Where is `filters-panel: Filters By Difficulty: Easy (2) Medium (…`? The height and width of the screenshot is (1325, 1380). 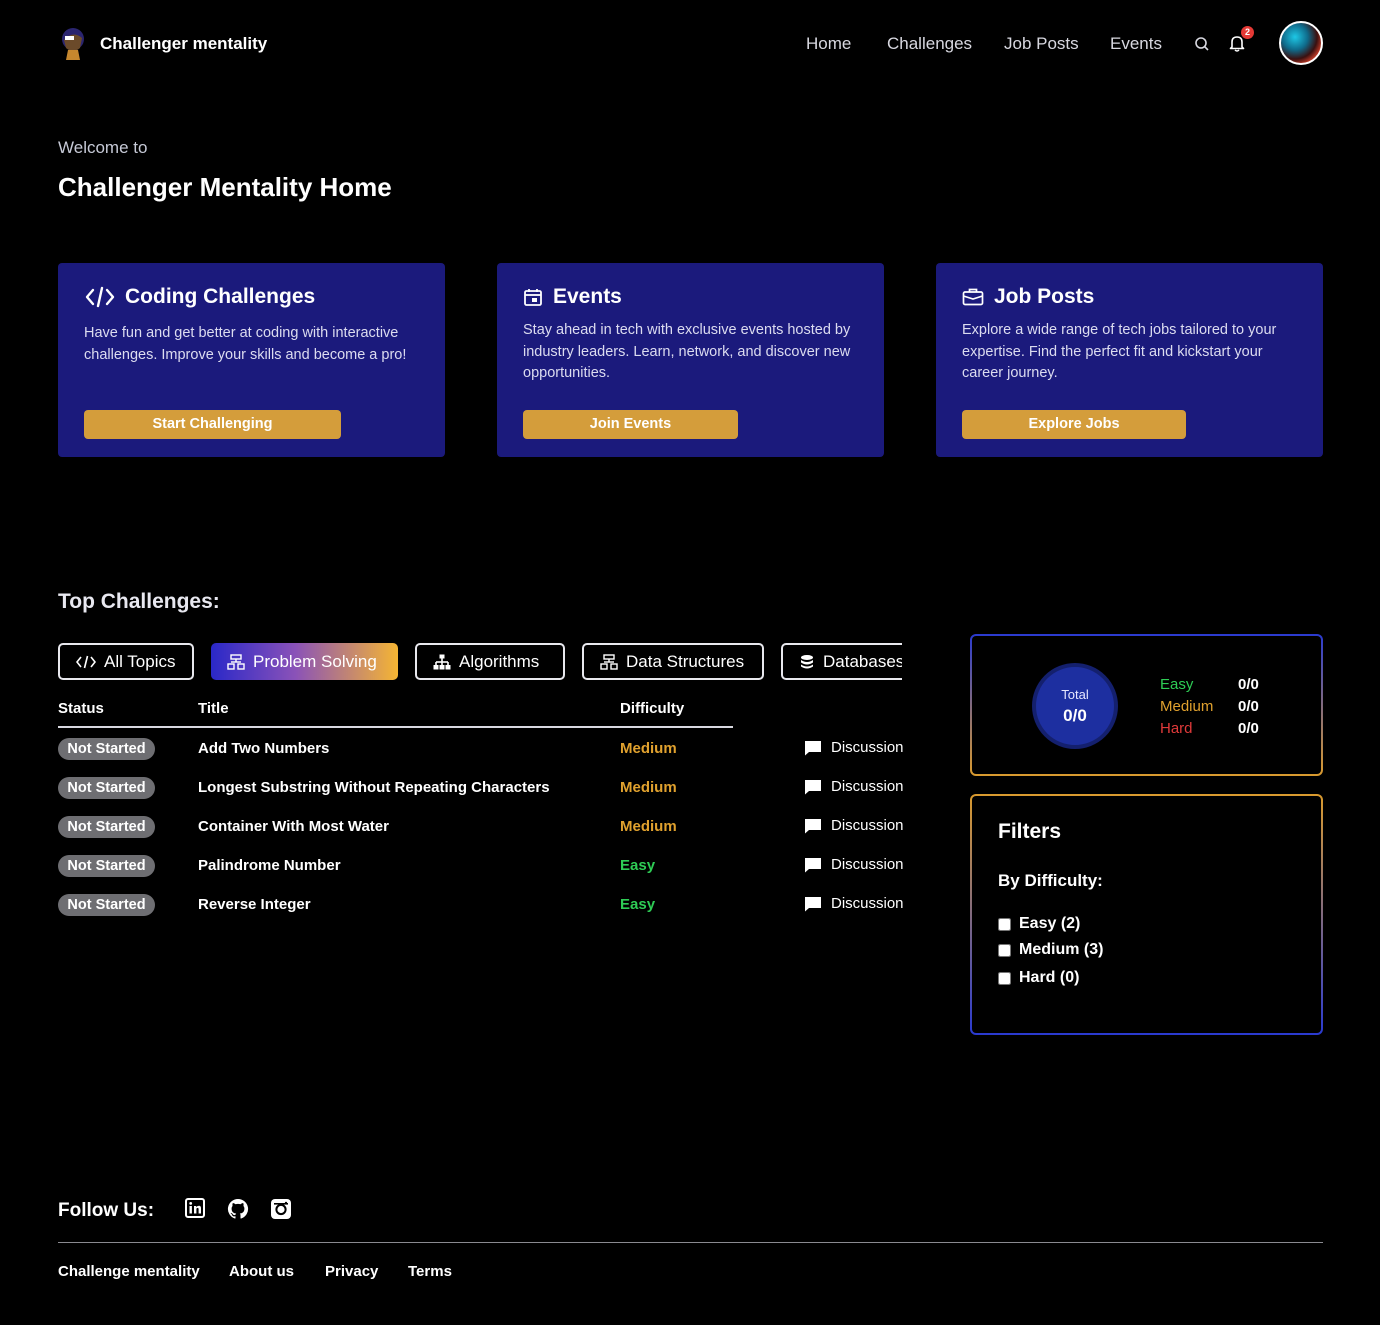
filters-panel: Filters By Difficulty: Easy (2) Medium (… is located at coordinates (1146, 914).